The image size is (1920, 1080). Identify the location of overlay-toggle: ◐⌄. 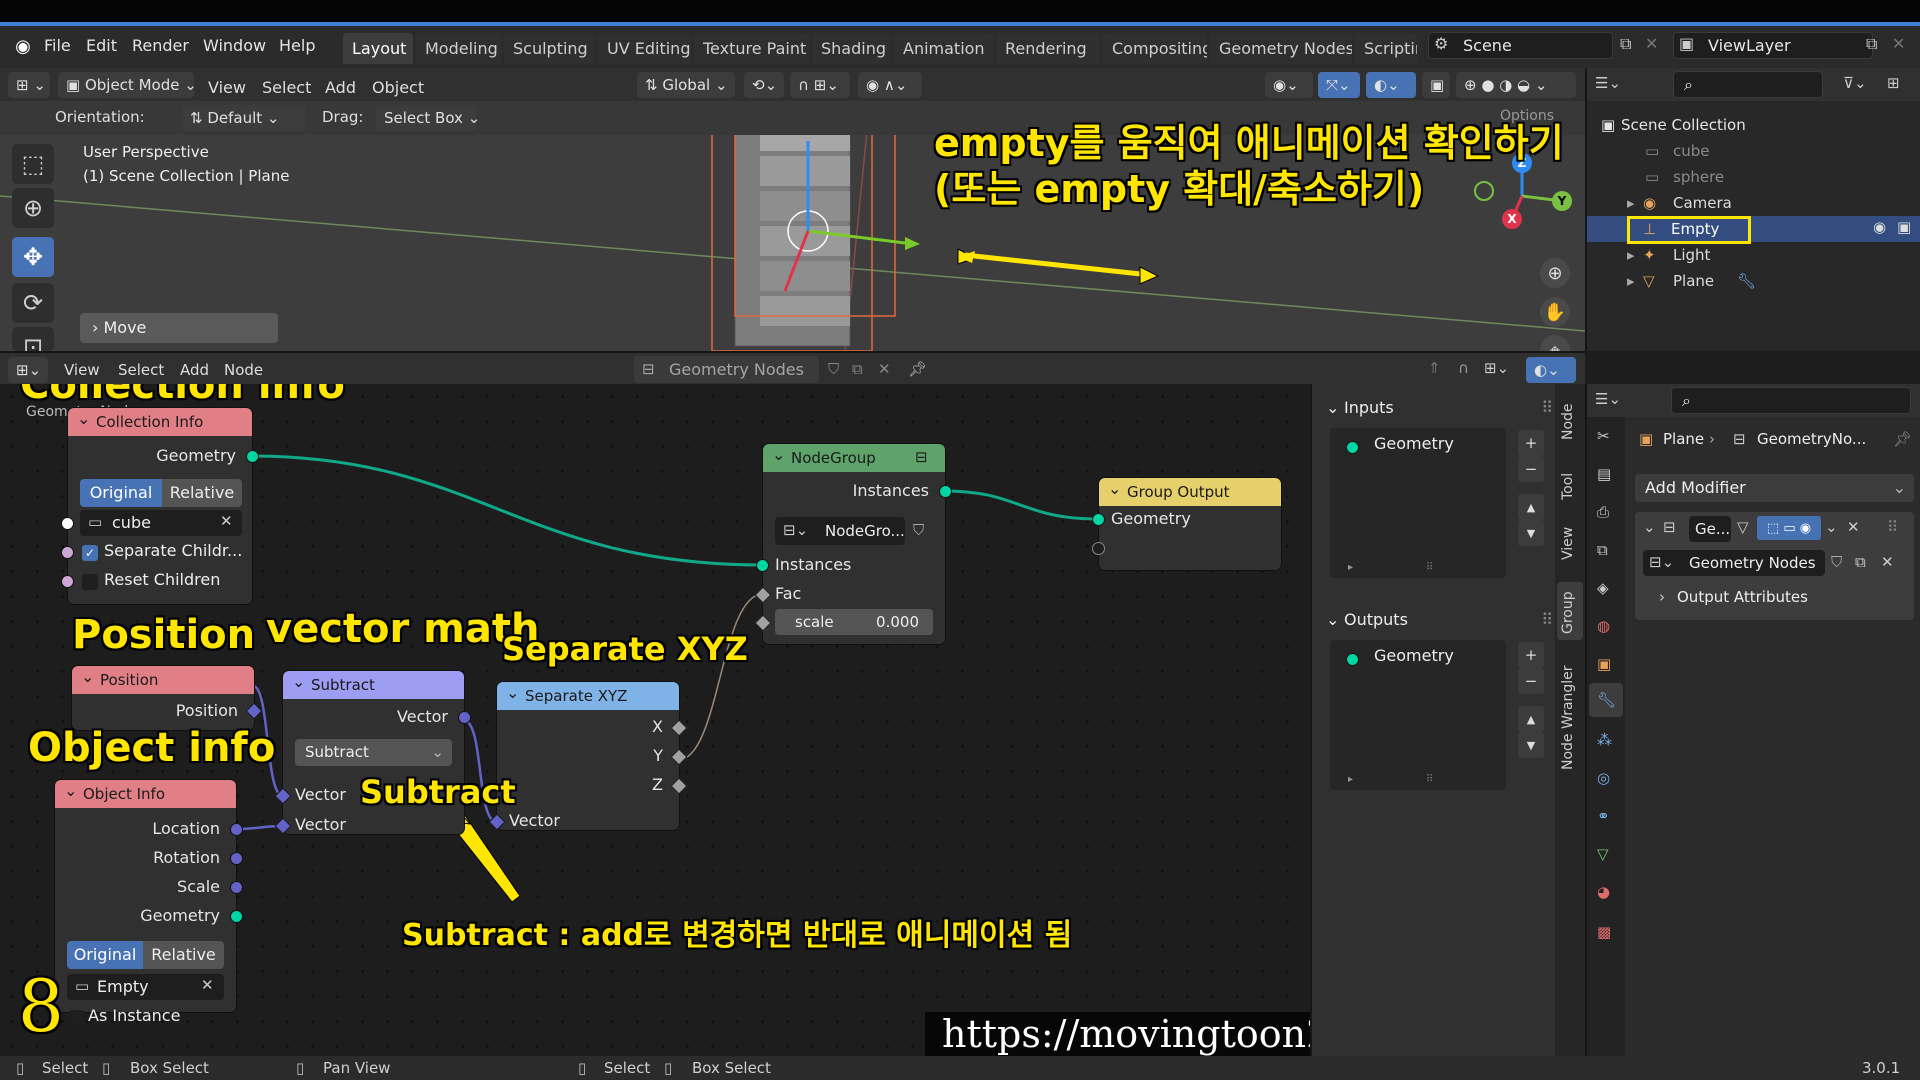
(1391, 85).